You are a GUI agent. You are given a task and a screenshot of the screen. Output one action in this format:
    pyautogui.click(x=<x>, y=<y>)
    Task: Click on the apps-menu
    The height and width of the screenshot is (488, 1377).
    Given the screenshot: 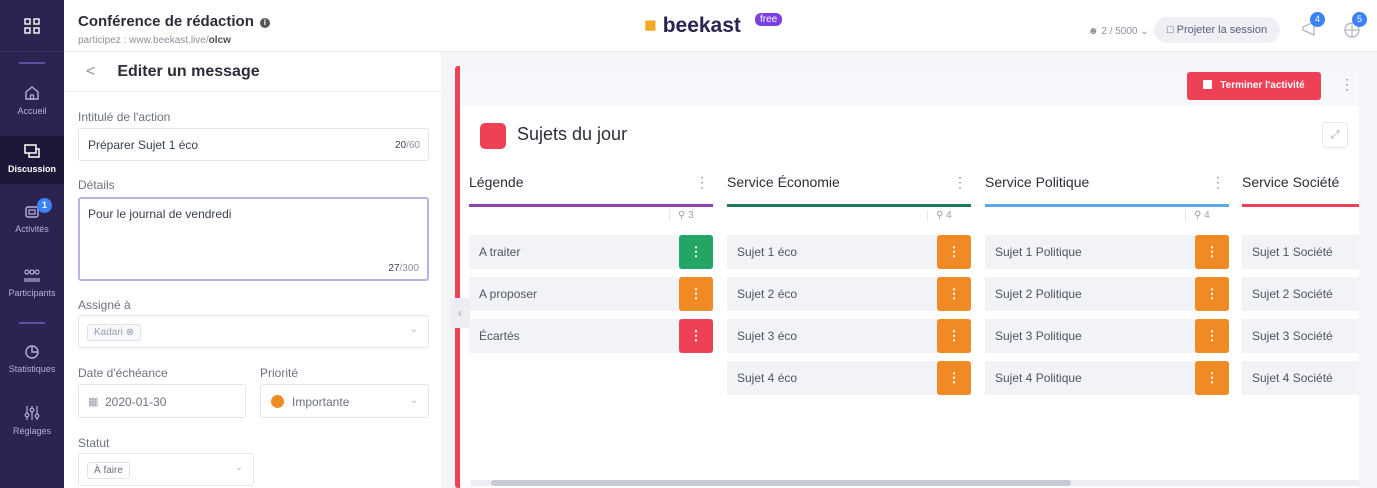 What is the action you would take?
    pyautogui.click(x=32, y=26)
    